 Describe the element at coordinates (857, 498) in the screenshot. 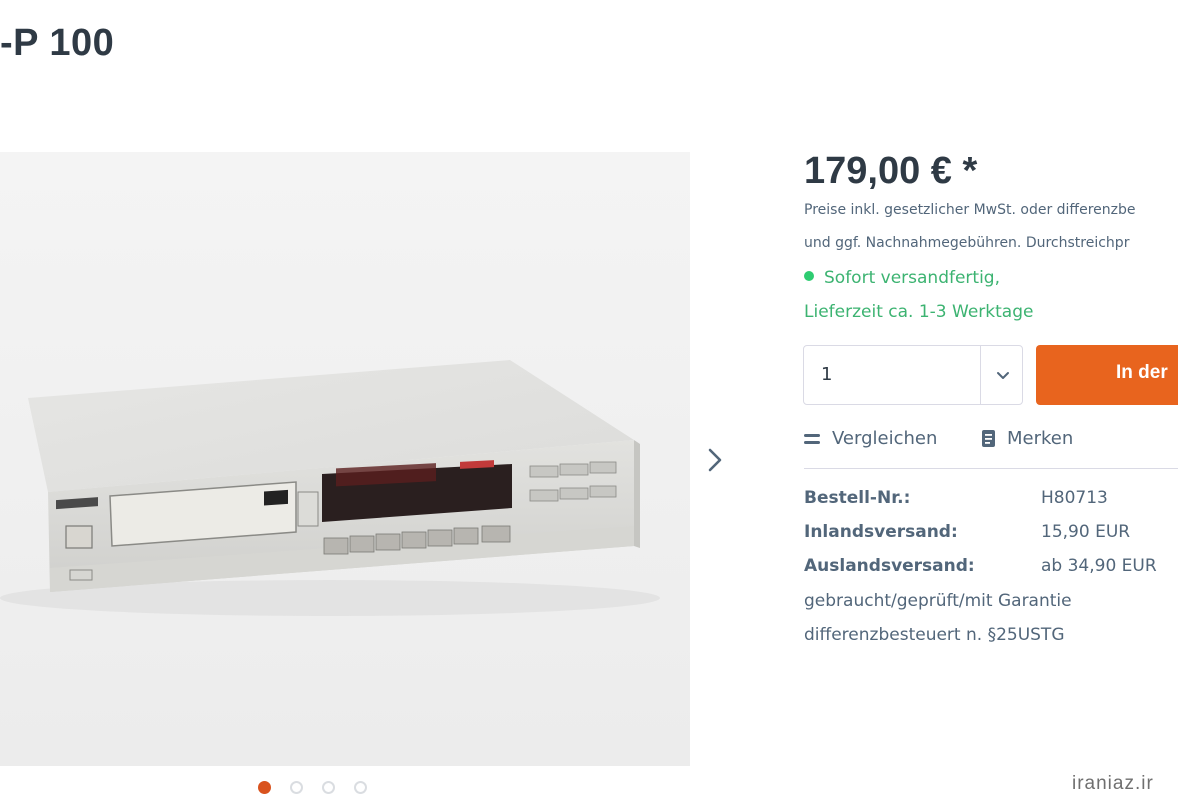

I see `order-number-label: Bestell-Nr.:` at that location.